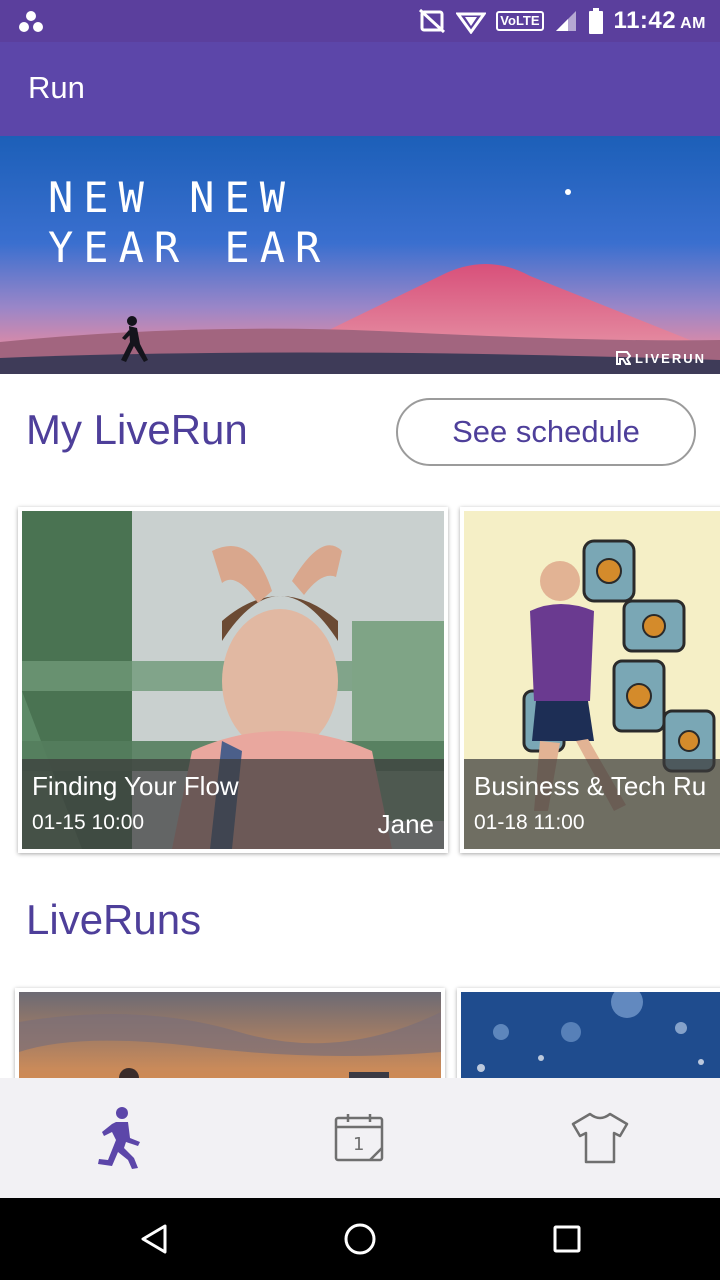 The height and width of the screenshot is (1280, 720). I want to click on app-bar: Run, so click(360, 89).